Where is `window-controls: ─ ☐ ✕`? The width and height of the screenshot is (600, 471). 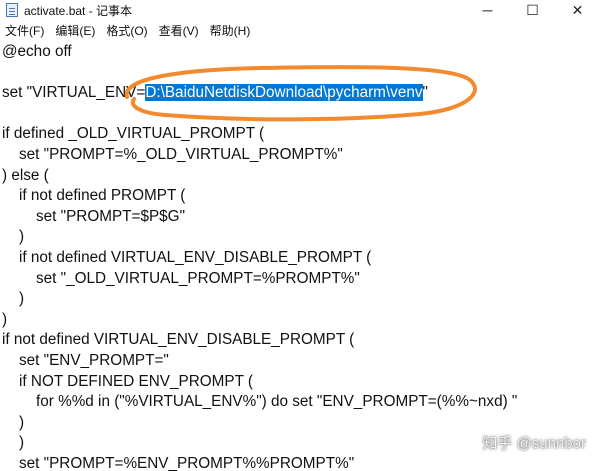
window-controls: ─ ☐ ✕ is located at coordinates (532, 10).